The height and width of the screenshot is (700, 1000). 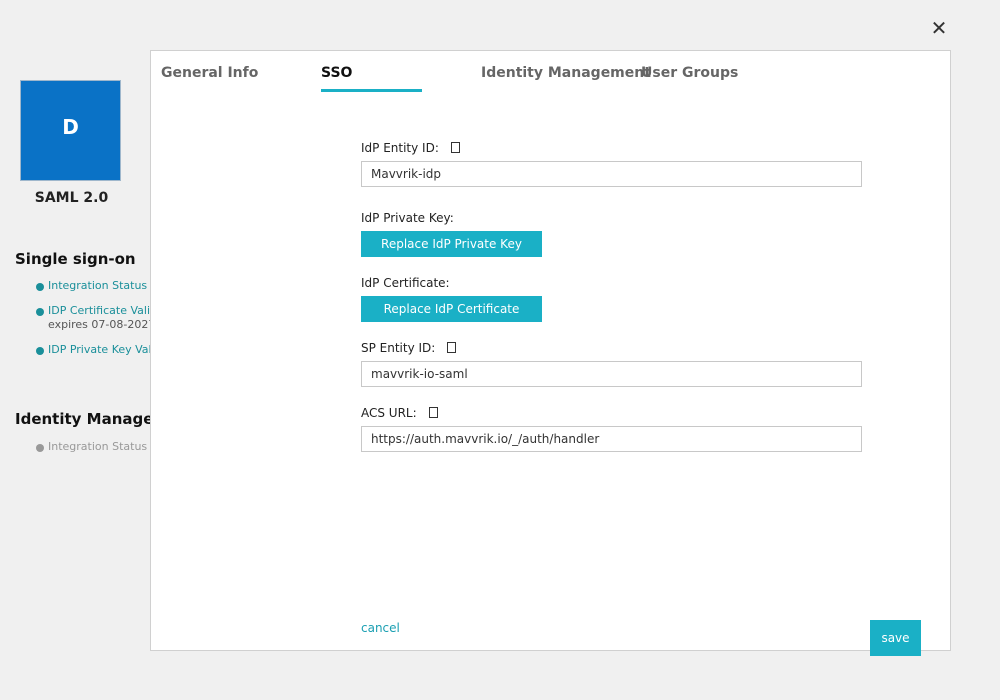 What do you see at coordinates (407, 218) in the screenshot?
I see `idp-private-key-label: IdP Private Key:` at bounding box center [407, 218].